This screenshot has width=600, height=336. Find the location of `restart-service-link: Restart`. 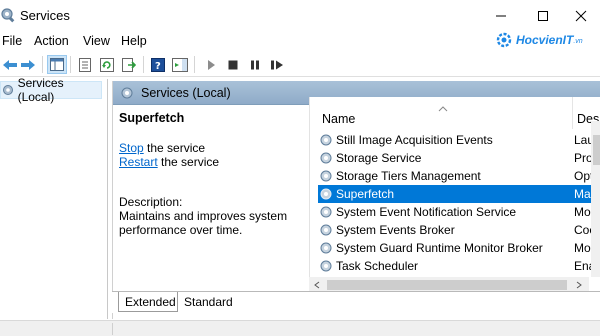

restart-service-link: Restart is located at coordinates (138, 162).